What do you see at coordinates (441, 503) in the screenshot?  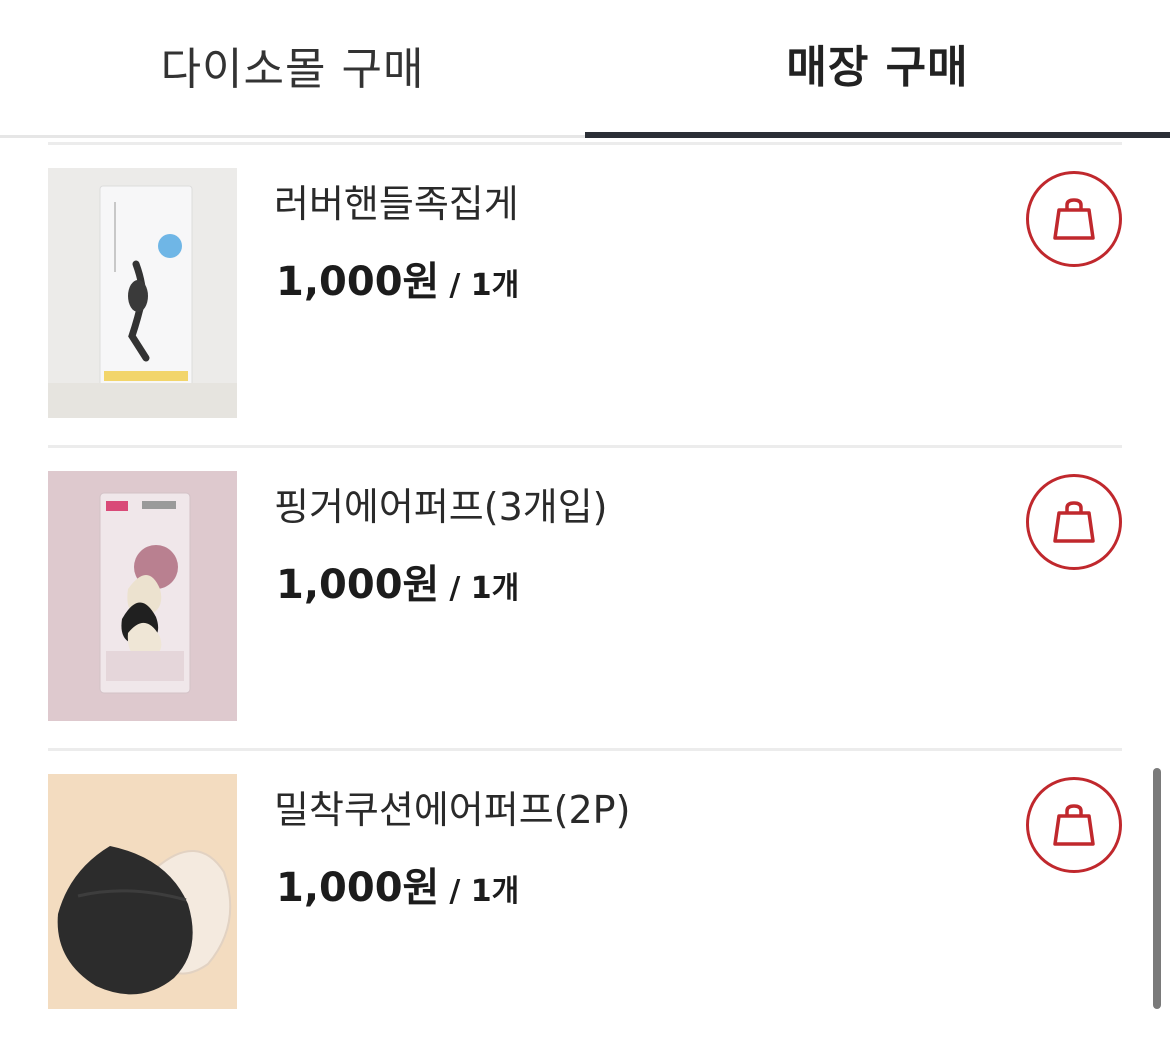 I see `product-name: 핑거에어퍼프(3개입)` at bounding box center [441, 503].